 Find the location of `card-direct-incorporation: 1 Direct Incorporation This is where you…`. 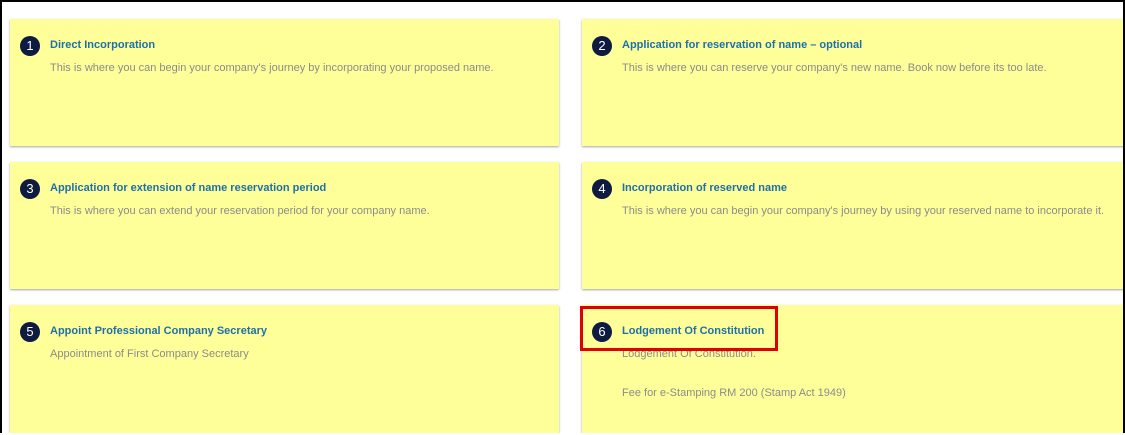

card-direct-incorporation: 1 Direct Incorporation This is where you… is located at coordinates (284, 82).